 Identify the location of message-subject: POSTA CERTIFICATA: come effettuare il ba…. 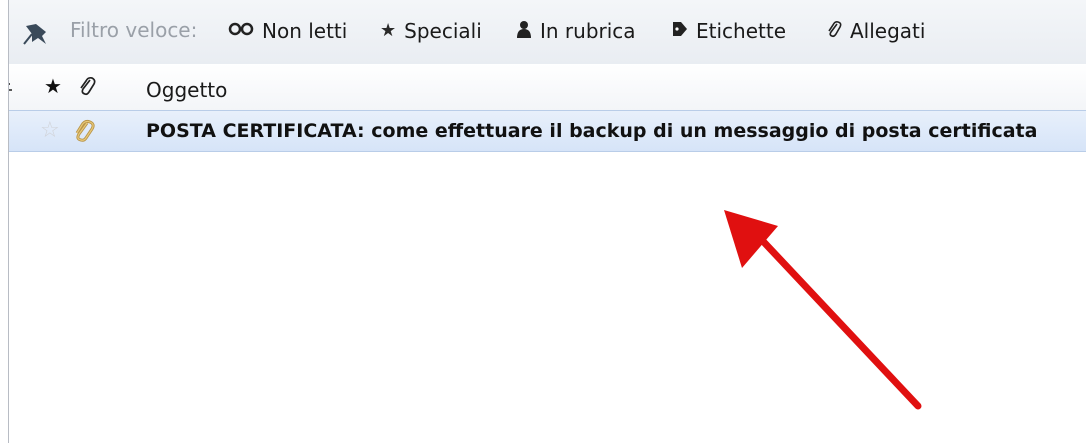
(592, 131).